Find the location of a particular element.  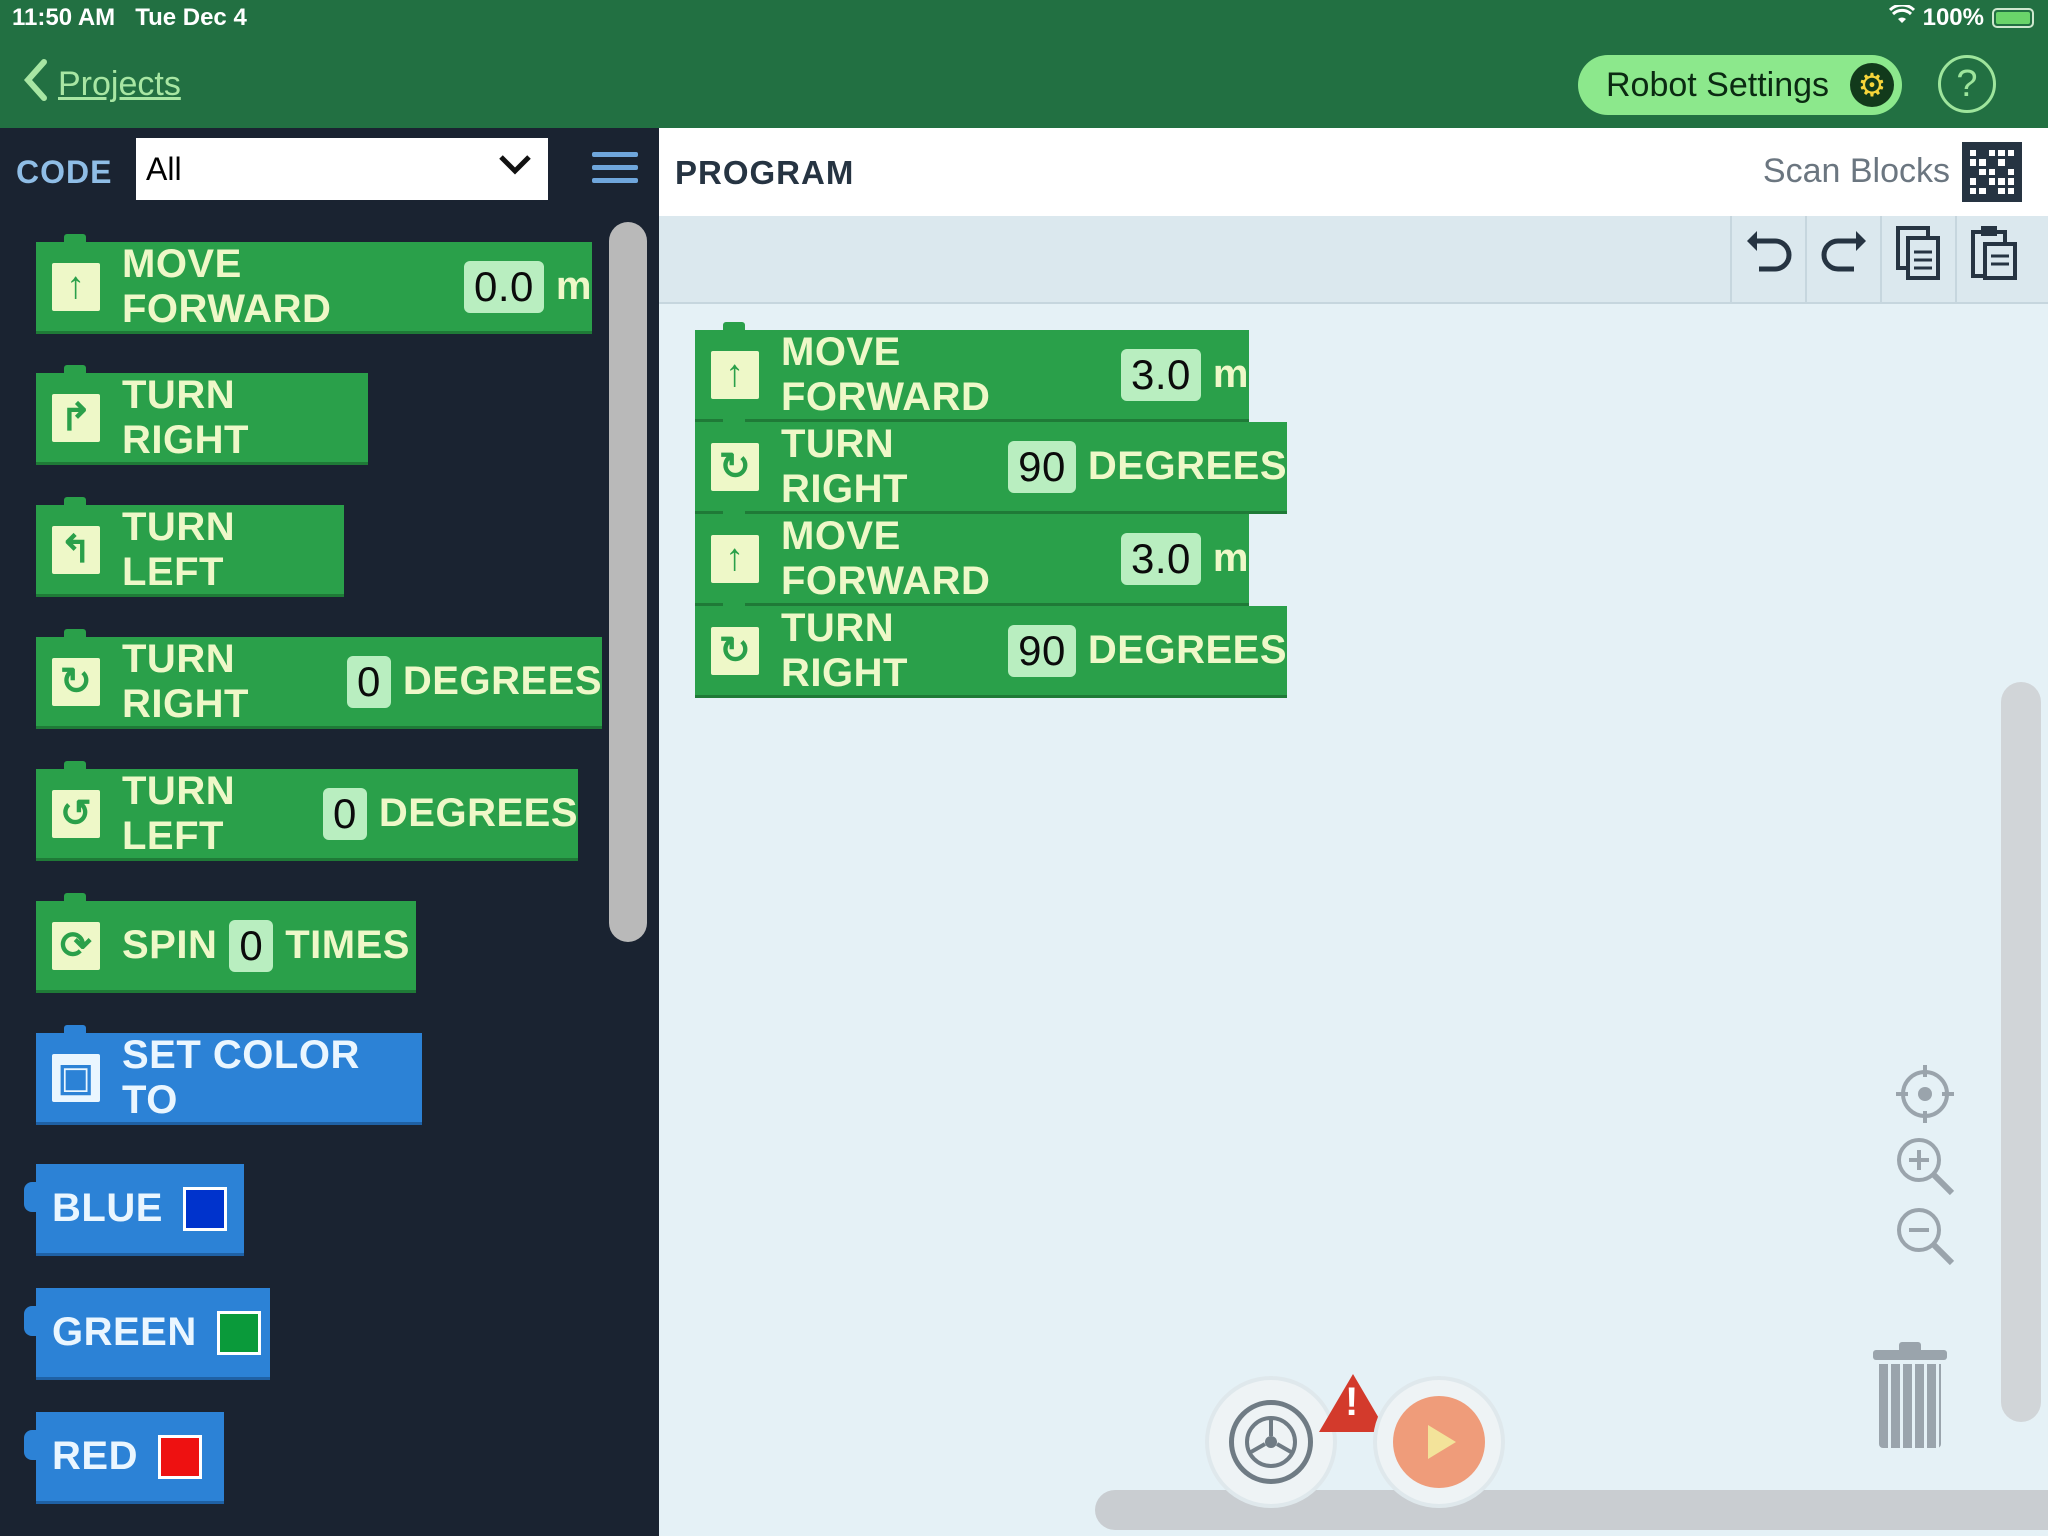

crosshair-icon is located at coordinates (1925, 1096).